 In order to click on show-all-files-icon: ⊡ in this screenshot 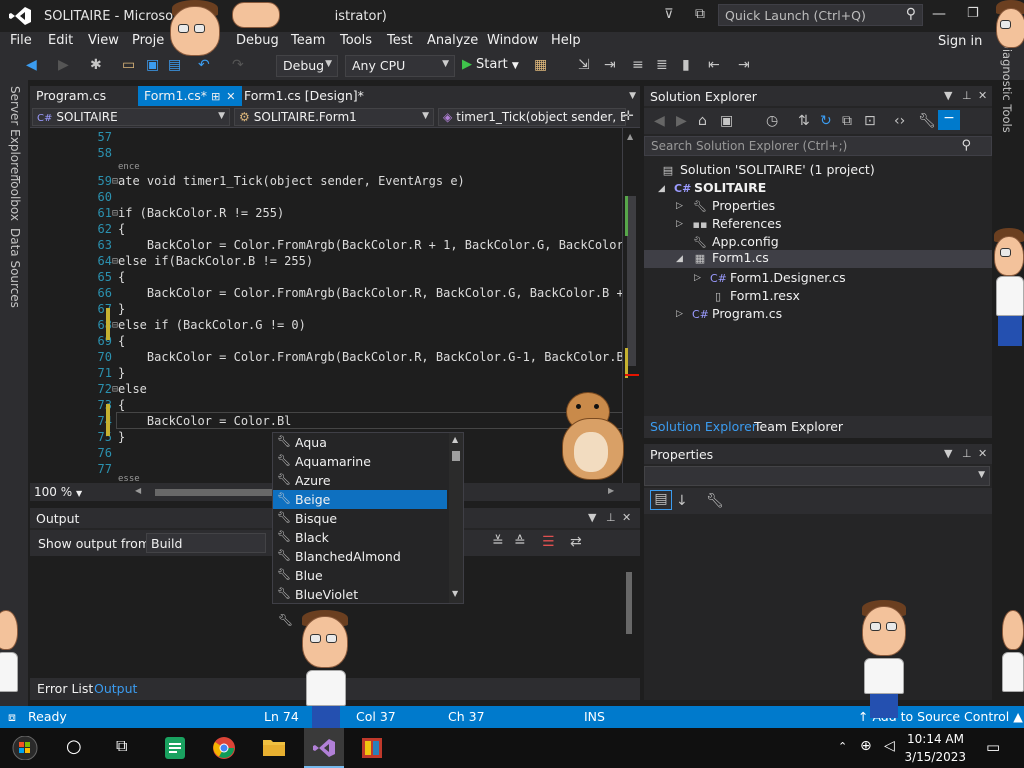, I will do `click(870, 121)`.